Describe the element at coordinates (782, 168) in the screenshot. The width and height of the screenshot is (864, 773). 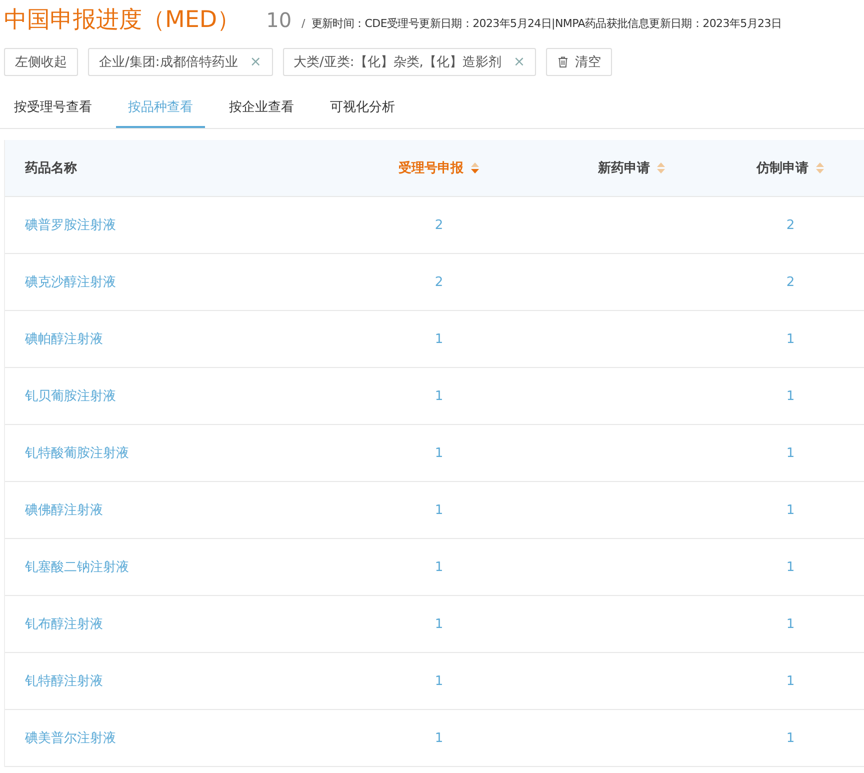
I see `column-header: 仿制申请` at that location.